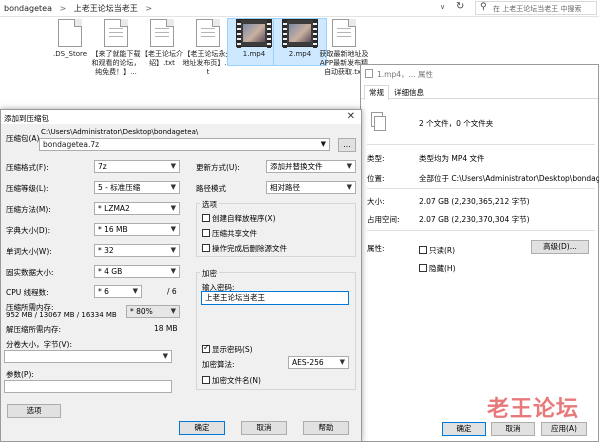 Image resolution: width=599 pixels, height=442 pixels. Describe the element at coordinates (483, 7) in the screenshot. I see `search-icon: ⚲` at that location.